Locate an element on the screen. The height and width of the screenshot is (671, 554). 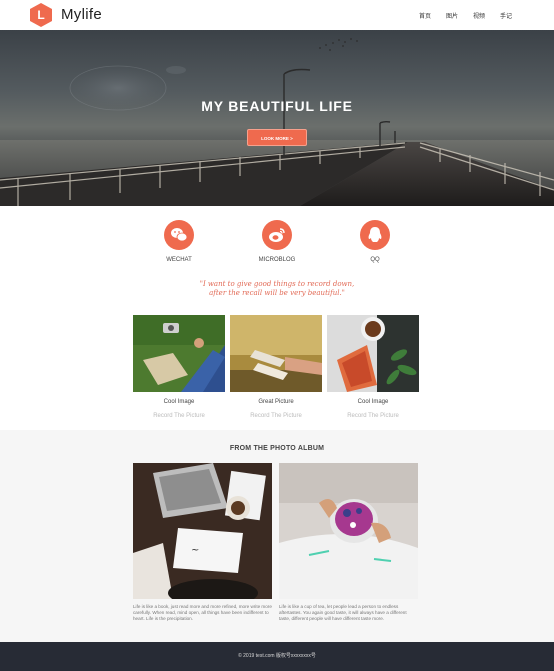
hero-title: MY BEAUTIFUL LIFE is located at coordinates (277, 106).